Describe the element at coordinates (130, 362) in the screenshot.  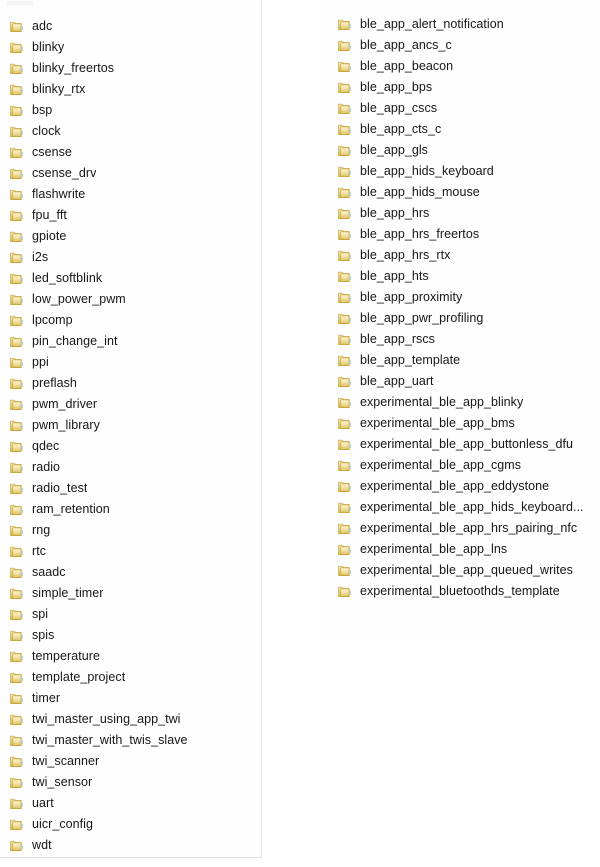
I see `folder-list-item: ppi` at that location.